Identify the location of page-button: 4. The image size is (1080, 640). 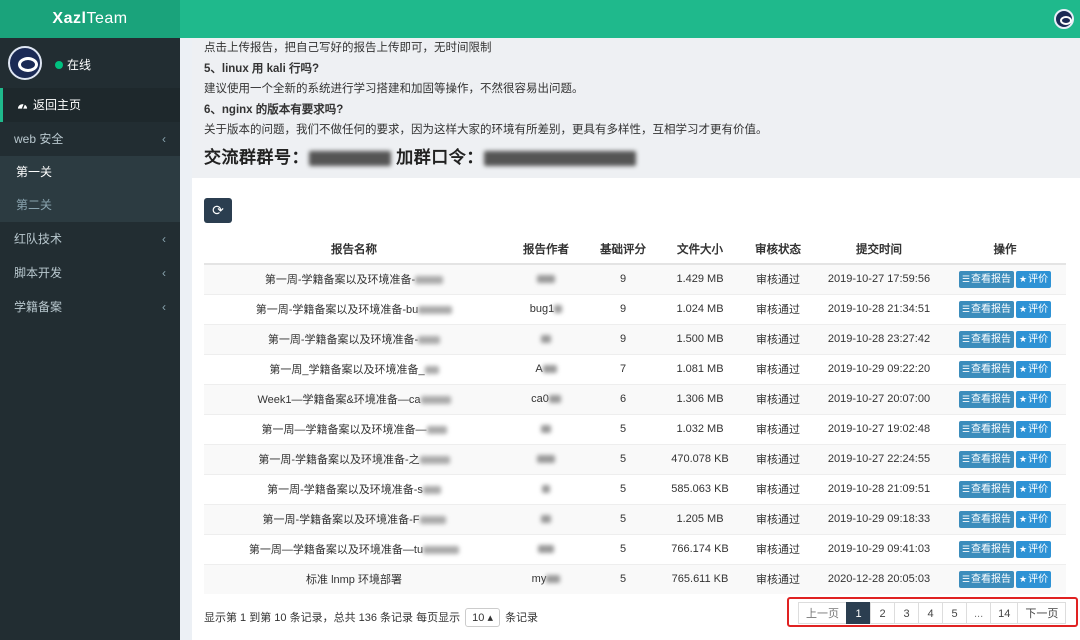
(930, 613).